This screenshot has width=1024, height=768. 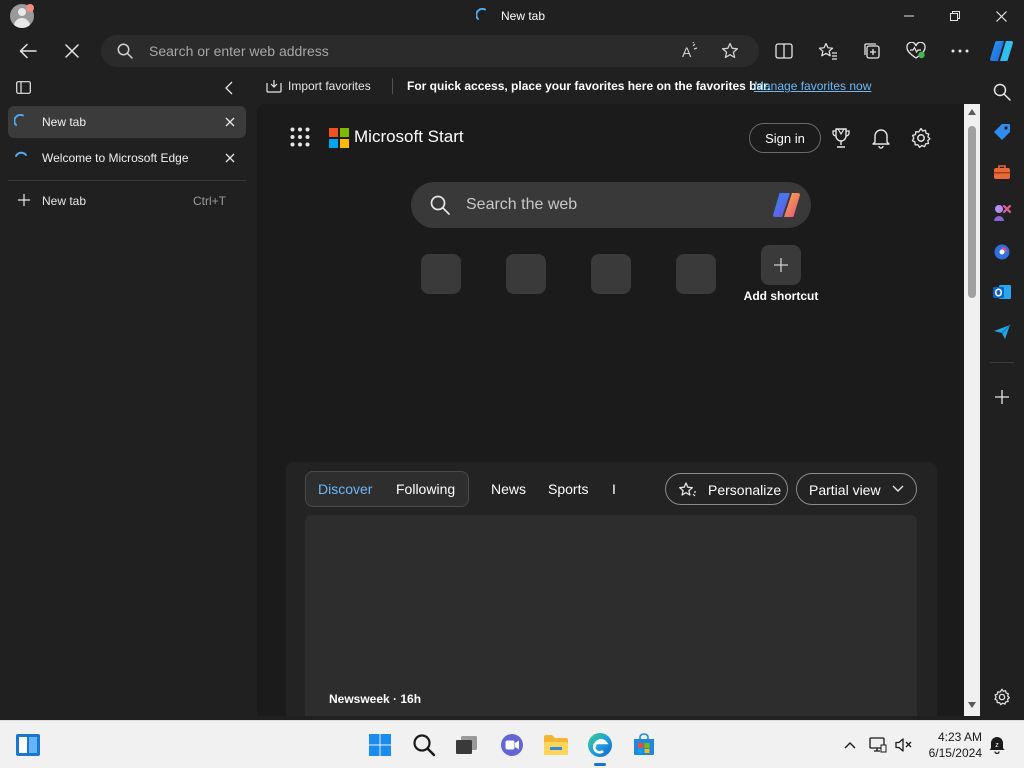 I want to click on stop-loading-button, so click(x=72, y=51).